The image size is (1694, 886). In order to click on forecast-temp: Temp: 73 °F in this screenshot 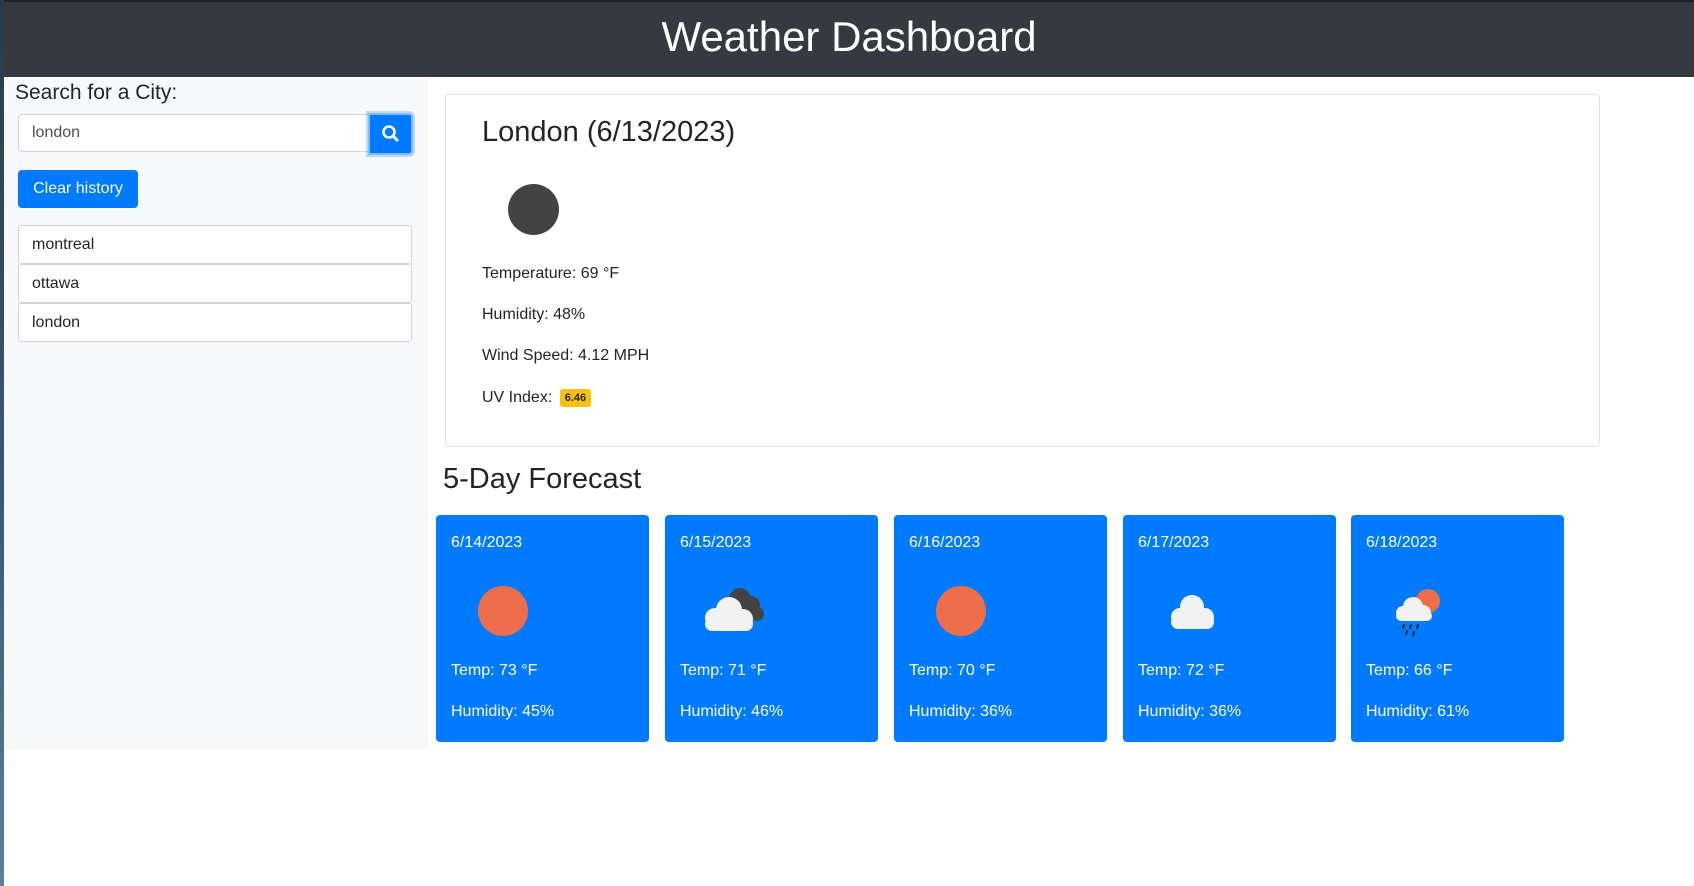, I will do `click(494, 671)`.